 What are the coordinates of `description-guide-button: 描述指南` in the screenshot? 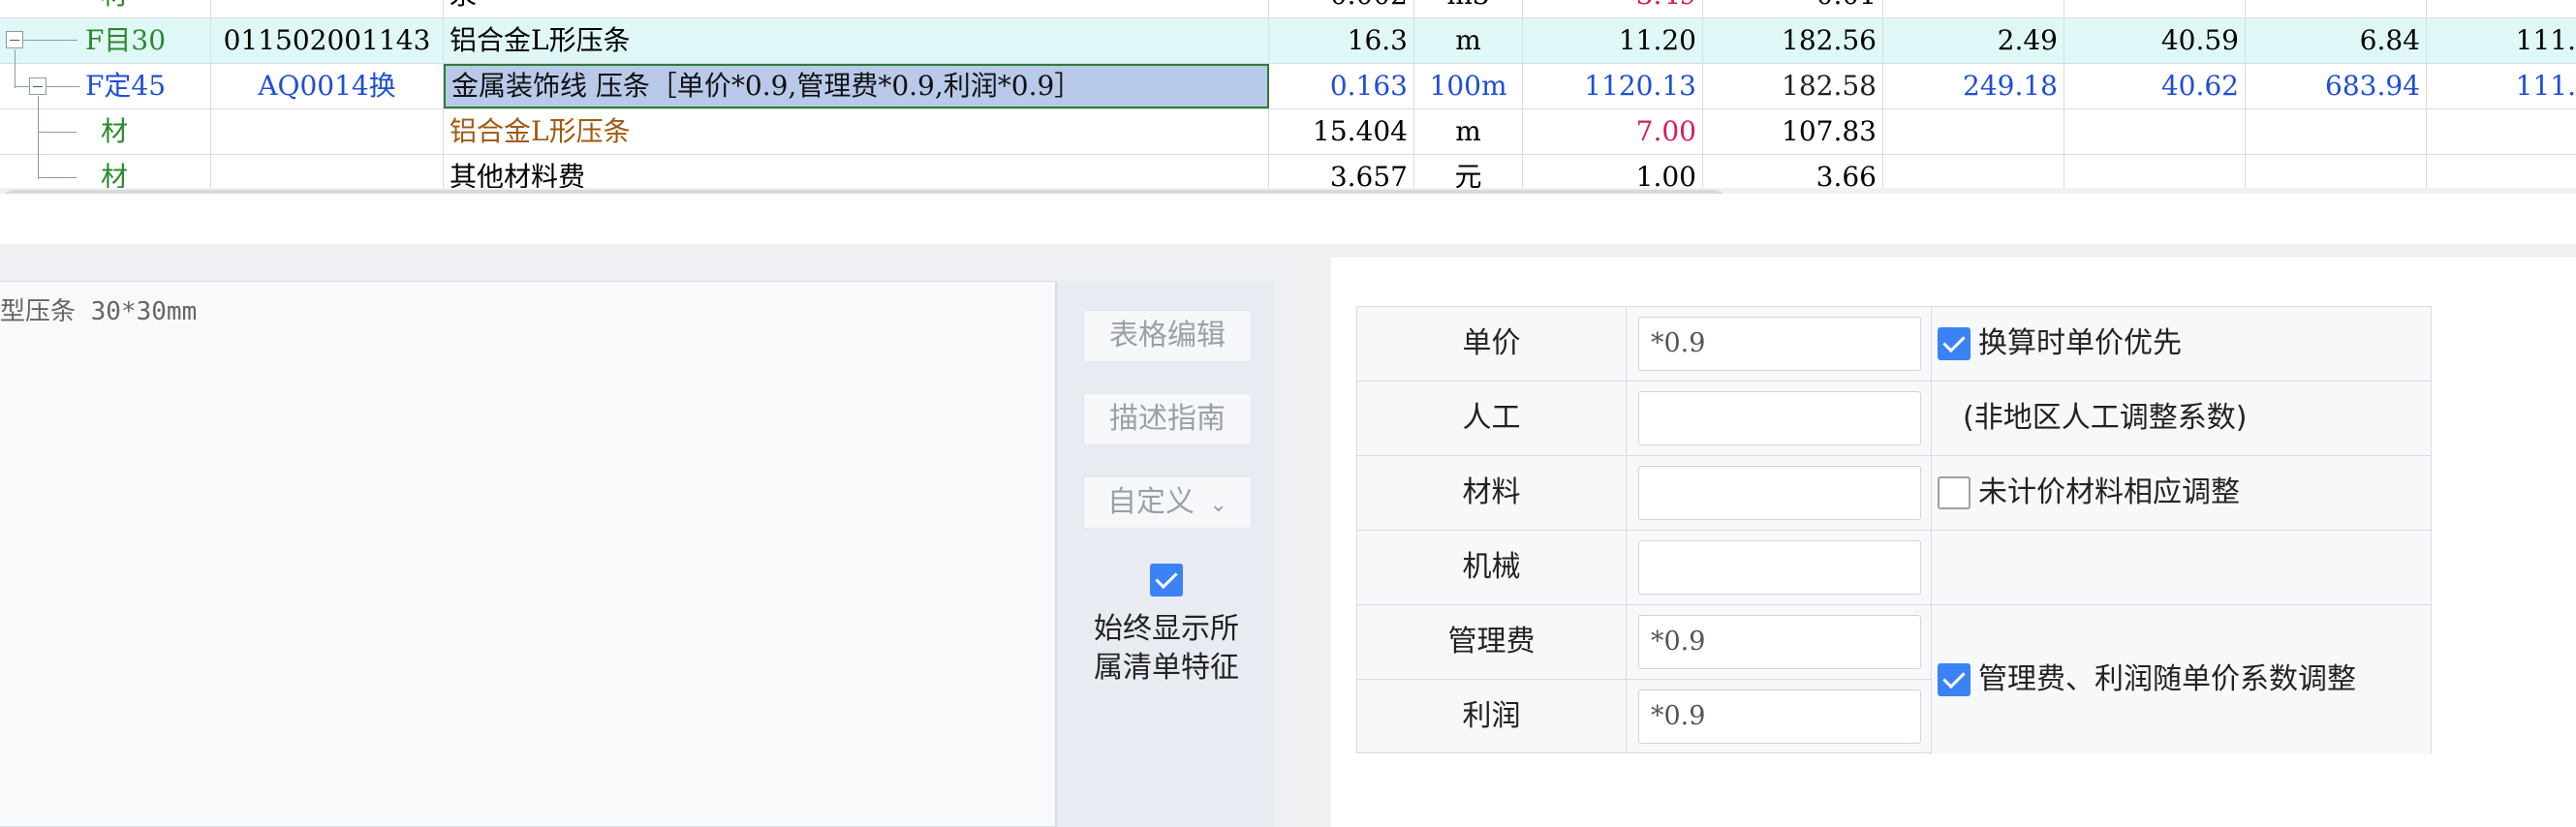 It's located at (1167, 419).